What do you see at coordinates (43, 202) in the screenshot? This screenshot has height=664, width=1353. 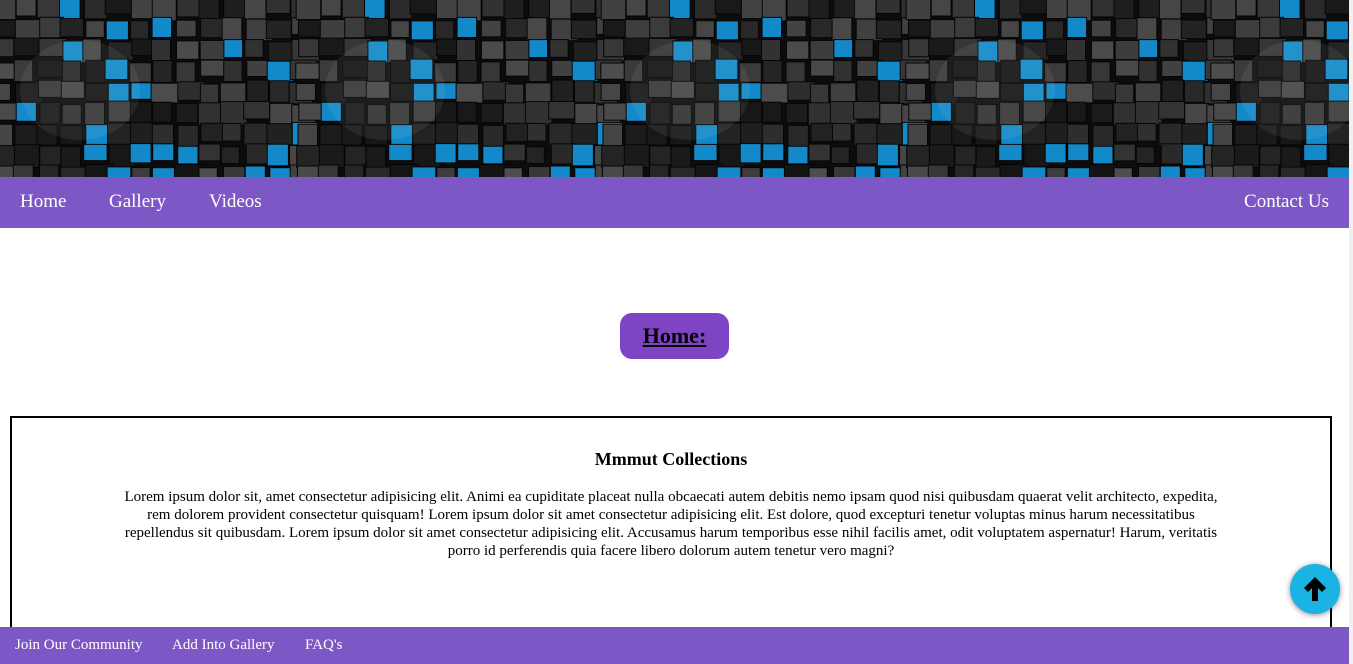 I see `nav-link-home: Home` at bounding box center [43, 202].